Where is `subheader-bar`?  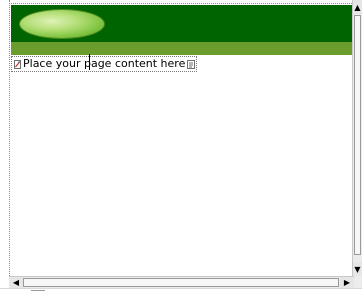
subheader-bar is located at coordinates (181, 48).